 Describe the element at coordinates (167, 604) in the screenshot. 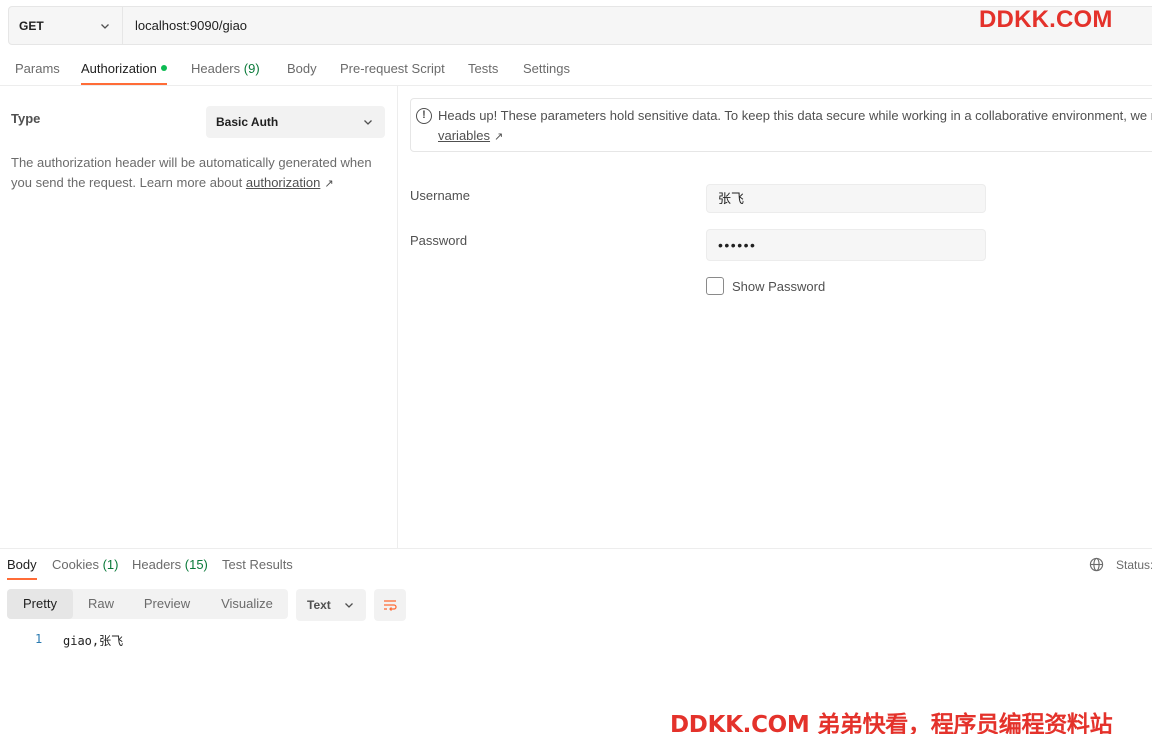

I see `preview-button: Preview` at that location.